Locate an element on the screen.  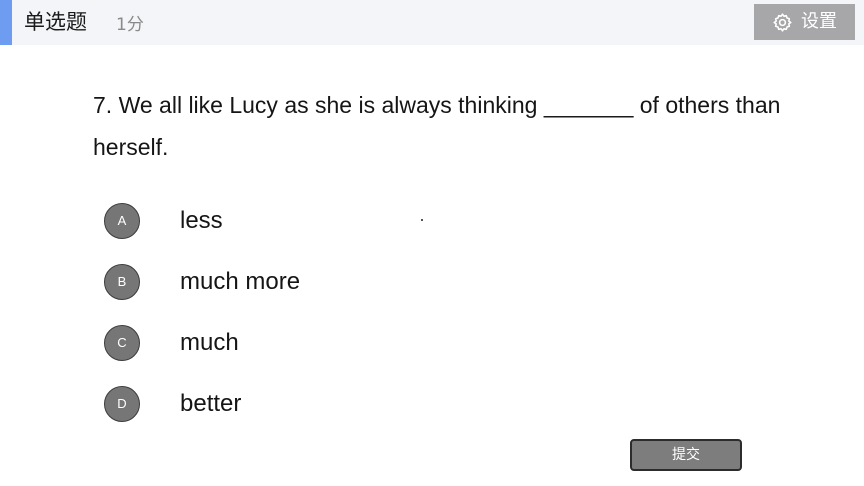
option-badge: A is located at coordinates (122, 221).